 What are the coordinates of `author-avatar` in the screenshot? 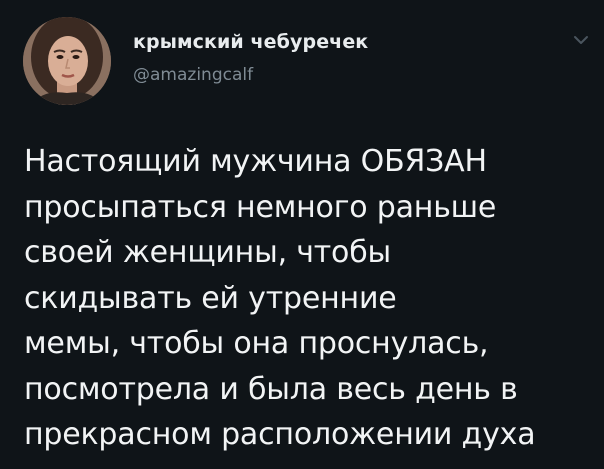 It's located at (67, 61).